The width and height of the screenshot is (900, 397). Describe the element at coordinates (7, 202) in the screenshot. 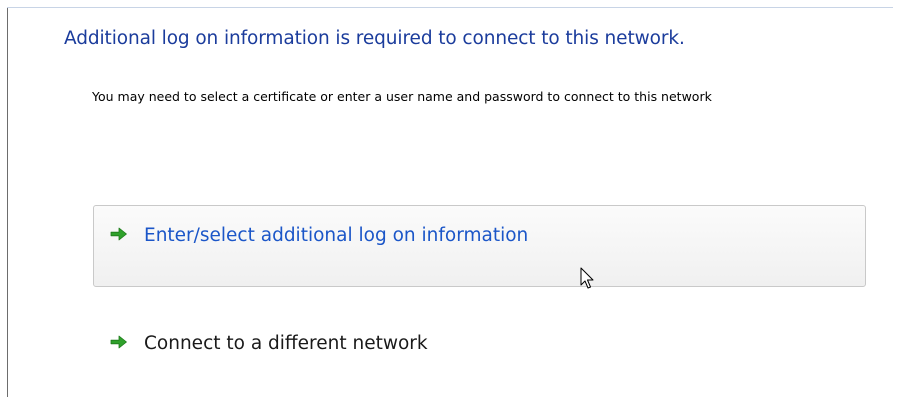

I see `panel-left-border` at that location.